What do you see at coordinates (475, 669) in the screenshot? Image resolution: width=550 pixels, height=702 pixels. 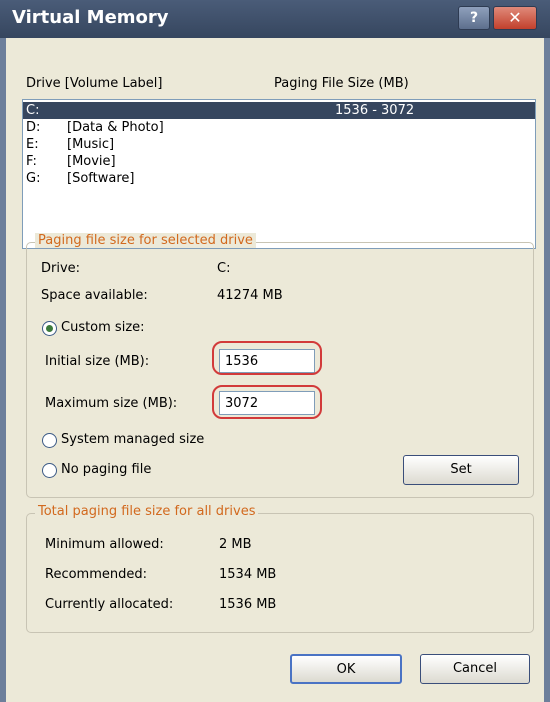 I see `cancel-button: Cancel` at bounding box center [475, 669].